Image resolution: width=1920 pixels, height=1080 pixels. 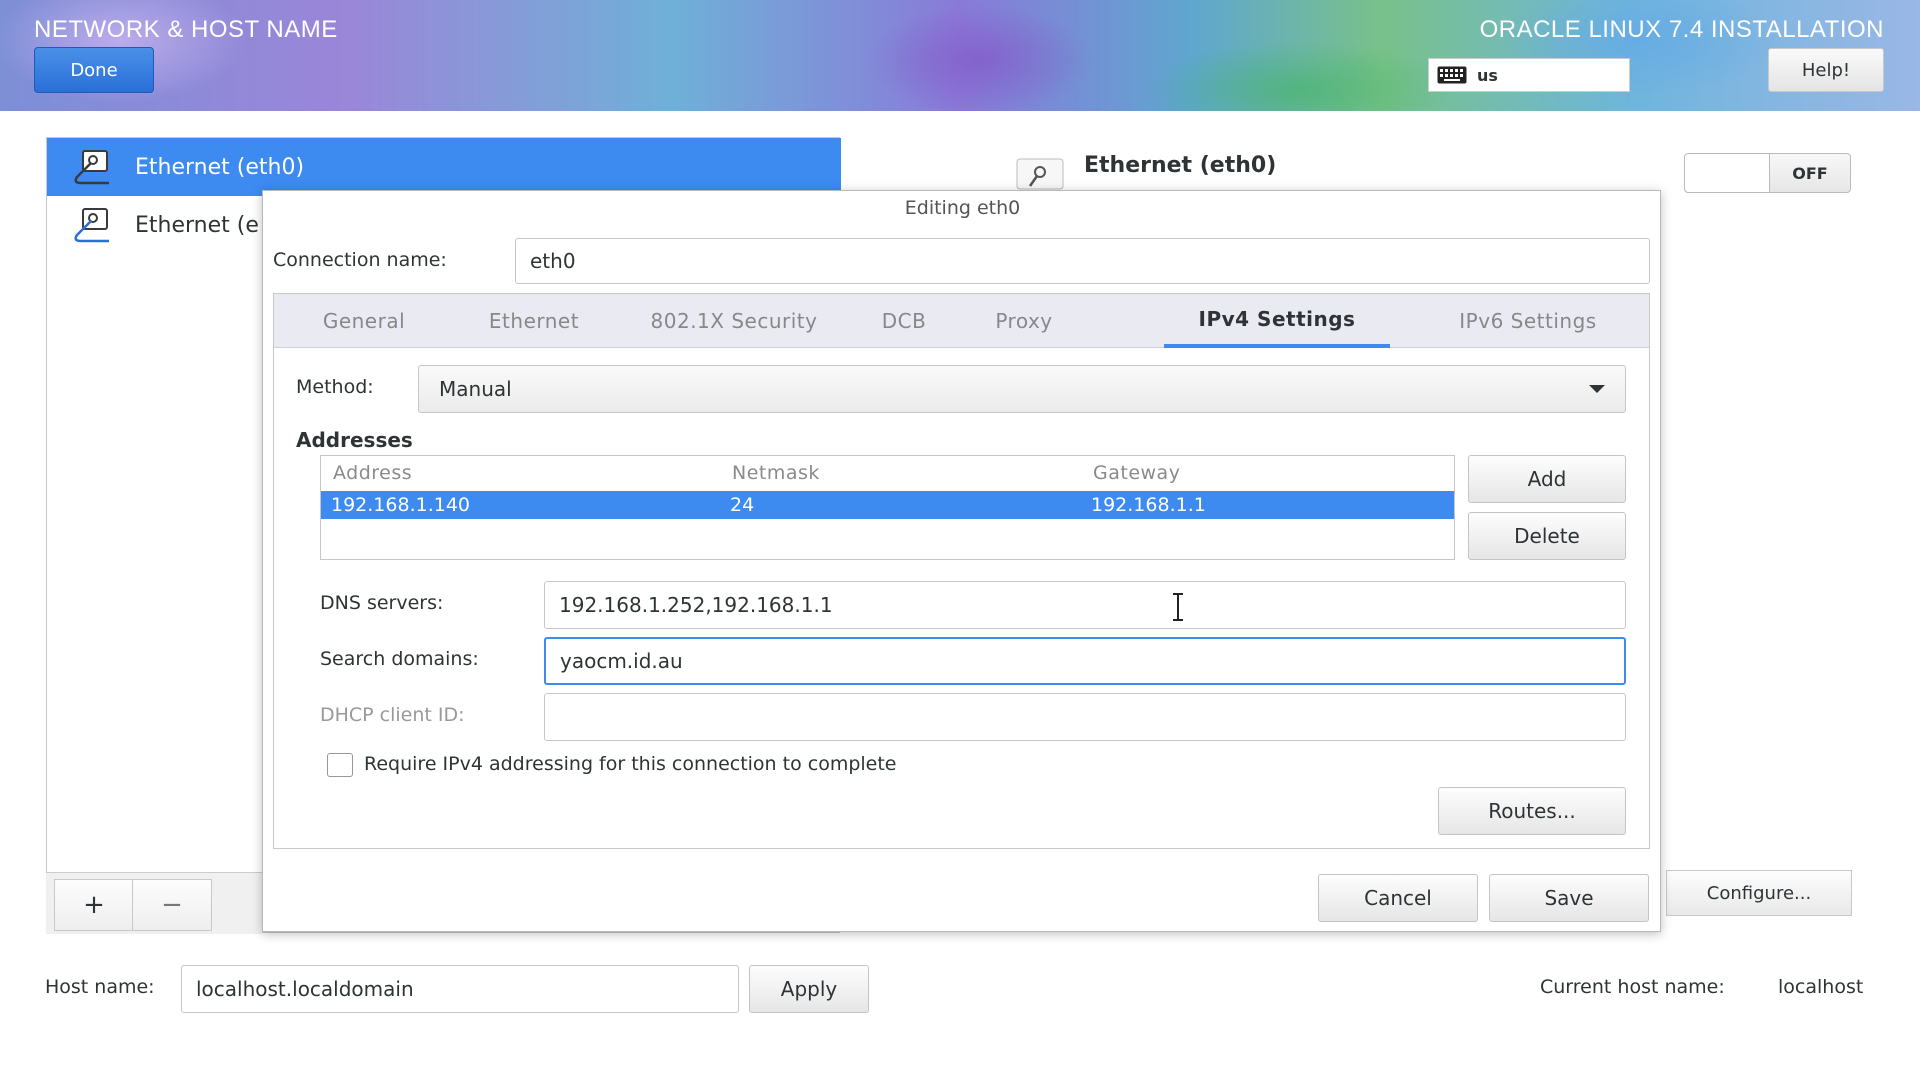 What do you see at coordinates (354, 440) in the screenshot?
I see `addresses-heading: Addresses` at bounding box center [354, 440].